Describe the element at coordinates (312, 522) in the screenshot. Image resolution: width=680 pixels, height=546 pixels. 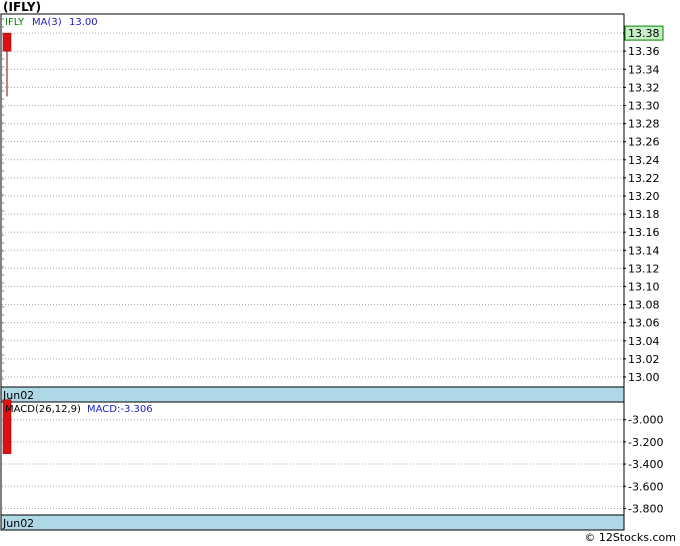
I see `macd-date-bar` at that location.